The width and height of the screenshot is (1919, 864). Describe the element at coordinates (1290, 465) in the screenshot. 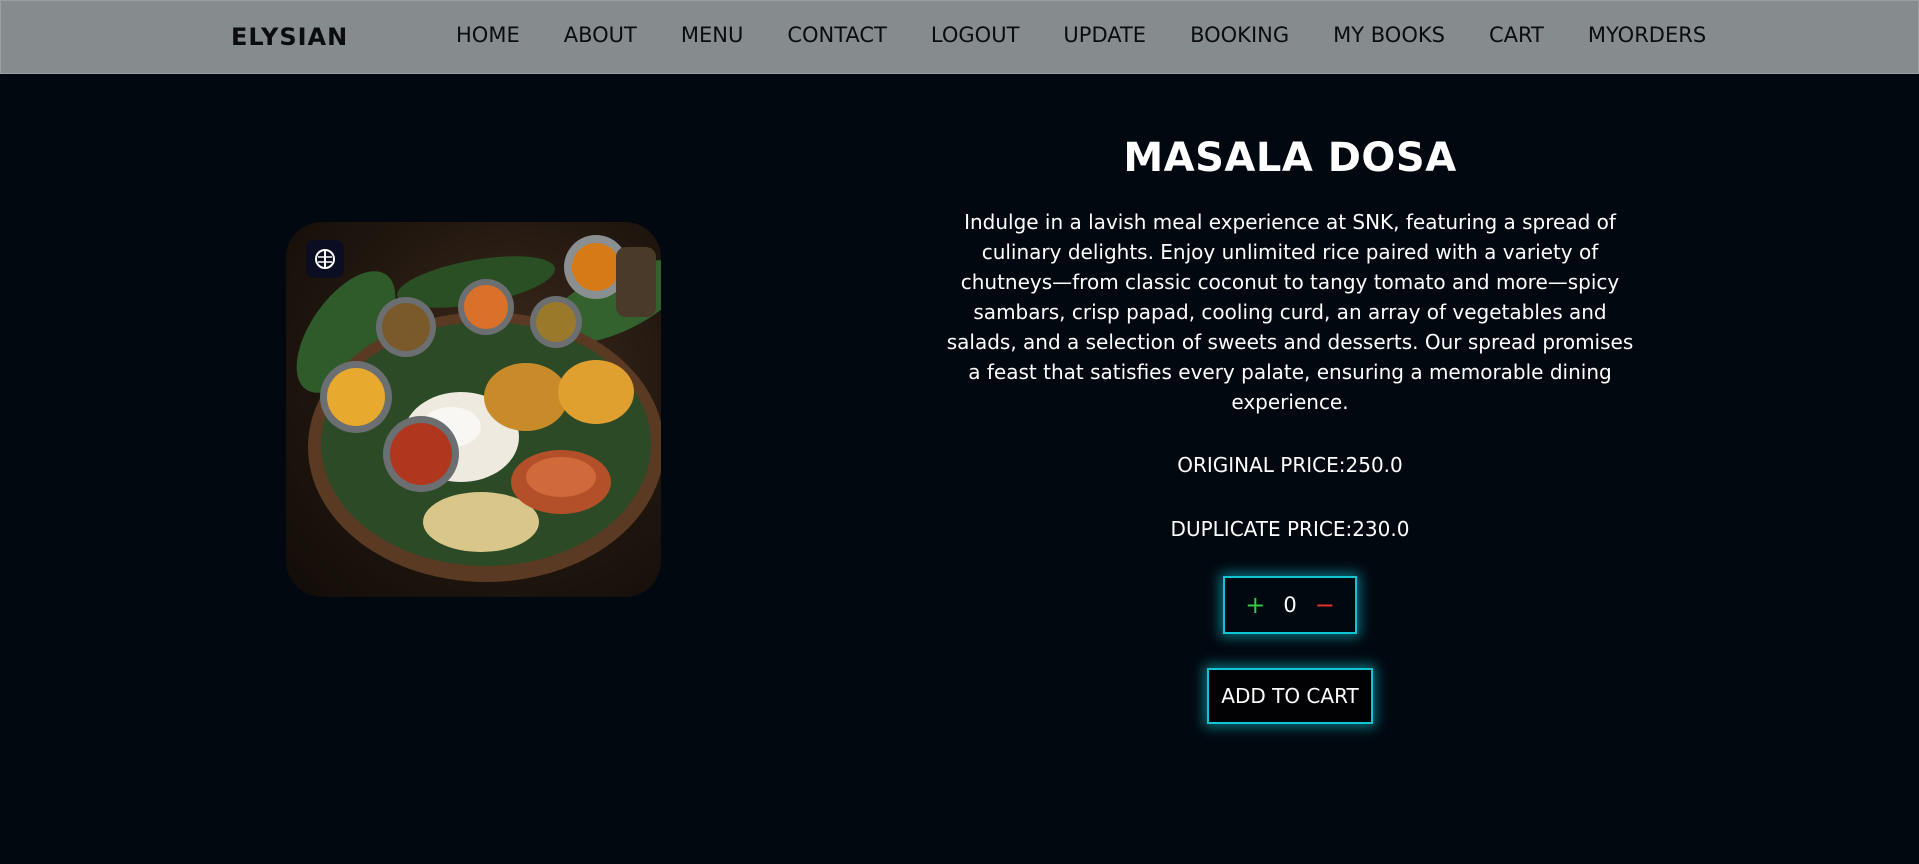

I see `original-price: ORIGINAL PRICE:250.0` at that location.